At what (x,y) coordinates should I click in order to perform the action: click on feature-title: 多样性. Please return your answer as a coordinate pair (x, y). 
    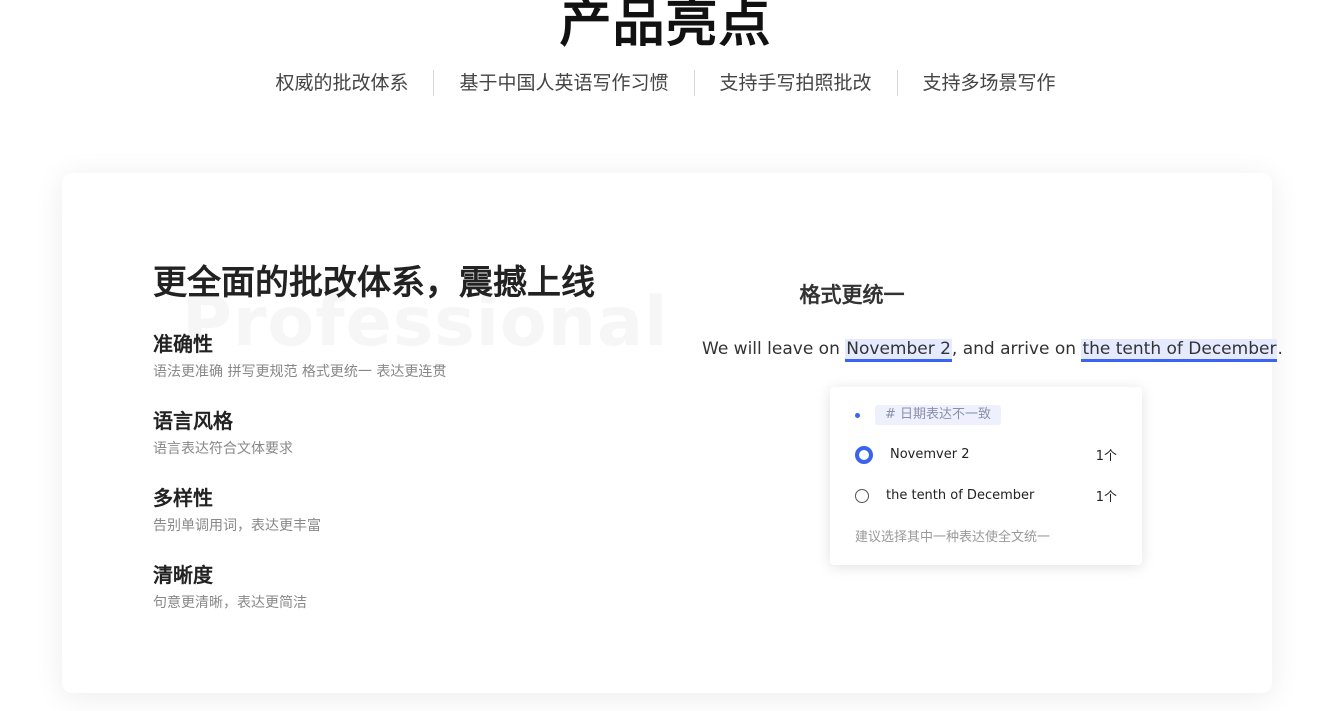
    Looking at the image, I should click on (183, 498).